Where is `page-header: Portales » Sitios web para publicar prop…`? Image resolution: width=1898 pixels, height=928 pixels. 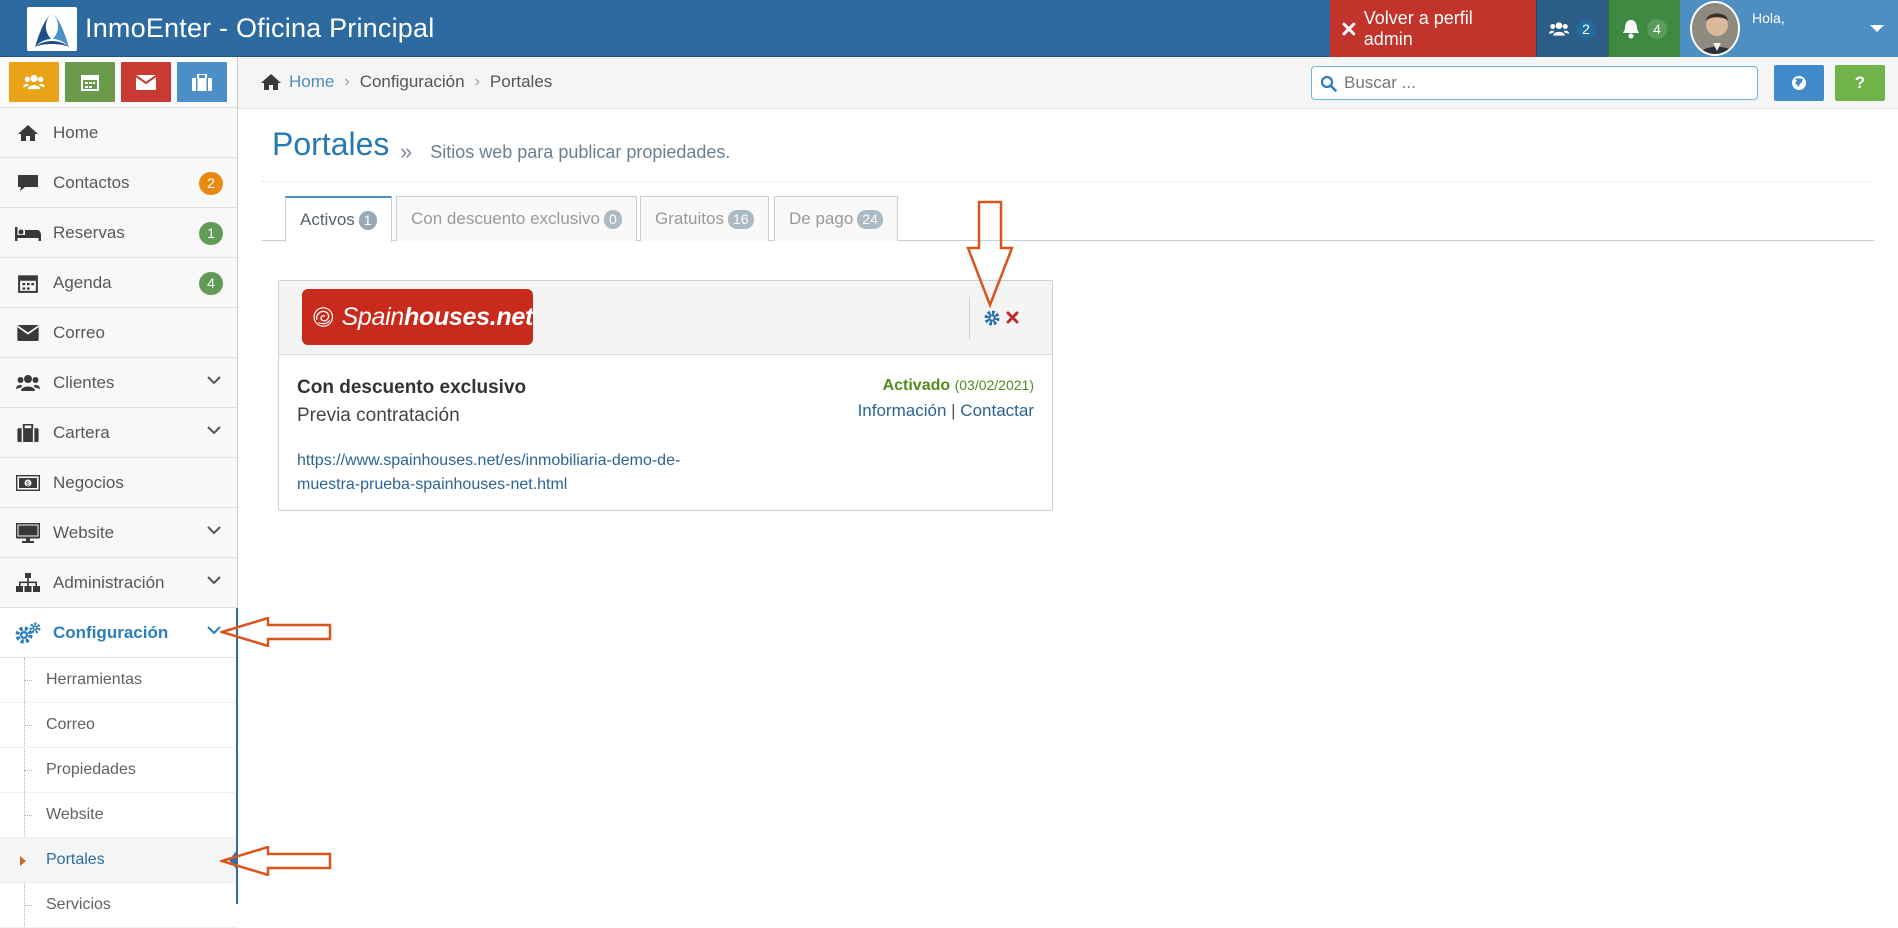 page-header: Portales » Sitios web para publicar prop… is located at coordinates (1068, 145).